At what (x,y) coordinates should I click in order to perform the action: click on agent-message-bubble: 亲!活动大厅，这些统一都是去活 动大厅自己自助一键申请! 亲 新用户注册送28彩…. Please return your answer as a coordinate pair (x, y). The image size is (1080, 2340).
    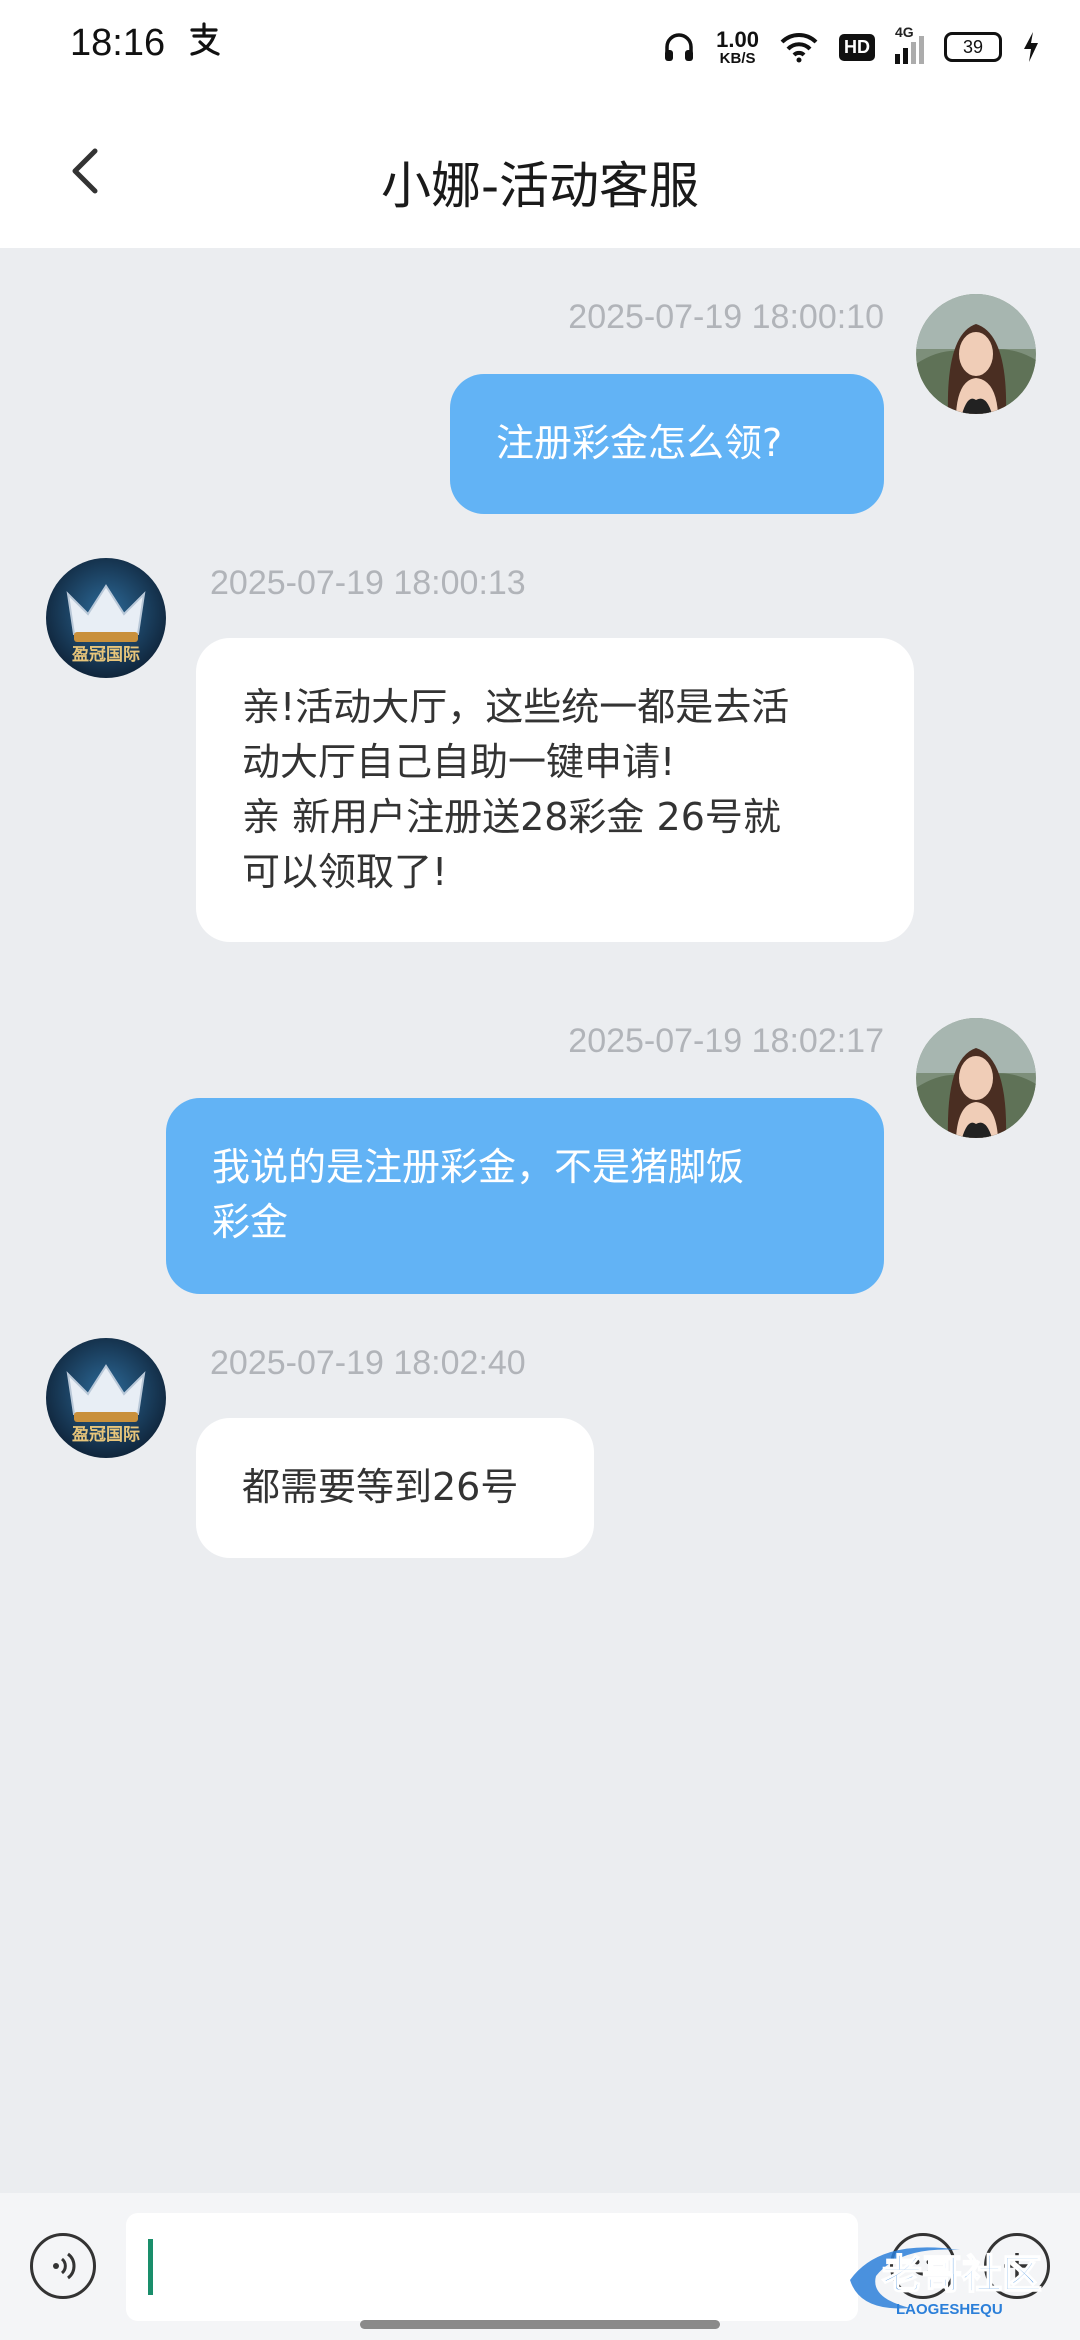
    Looking at the image, I should click on (555, 790).